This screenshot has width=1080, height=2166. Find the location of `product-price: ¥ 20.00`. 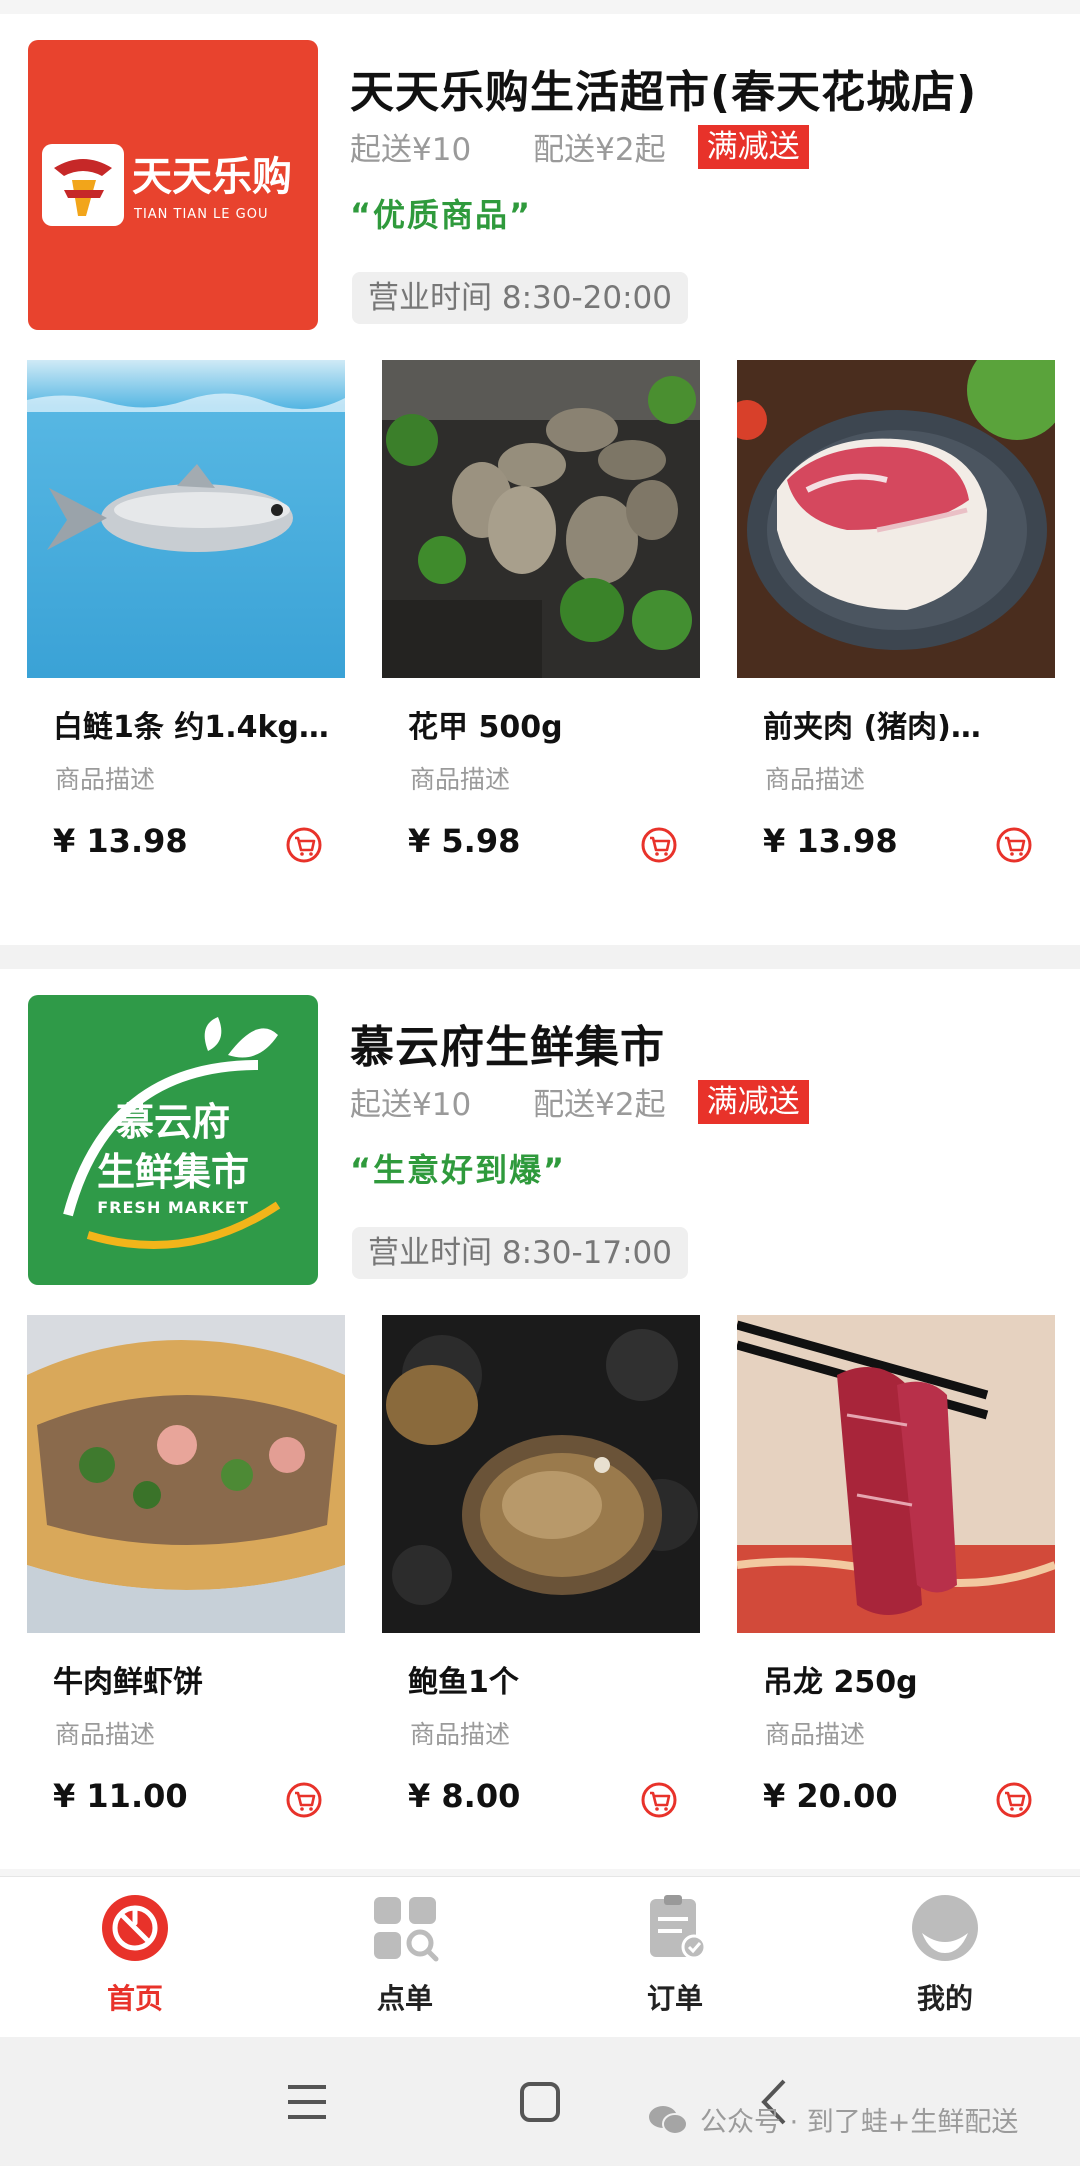

product-price: ¥ 20.00 is located at coordinates (830, 1796).